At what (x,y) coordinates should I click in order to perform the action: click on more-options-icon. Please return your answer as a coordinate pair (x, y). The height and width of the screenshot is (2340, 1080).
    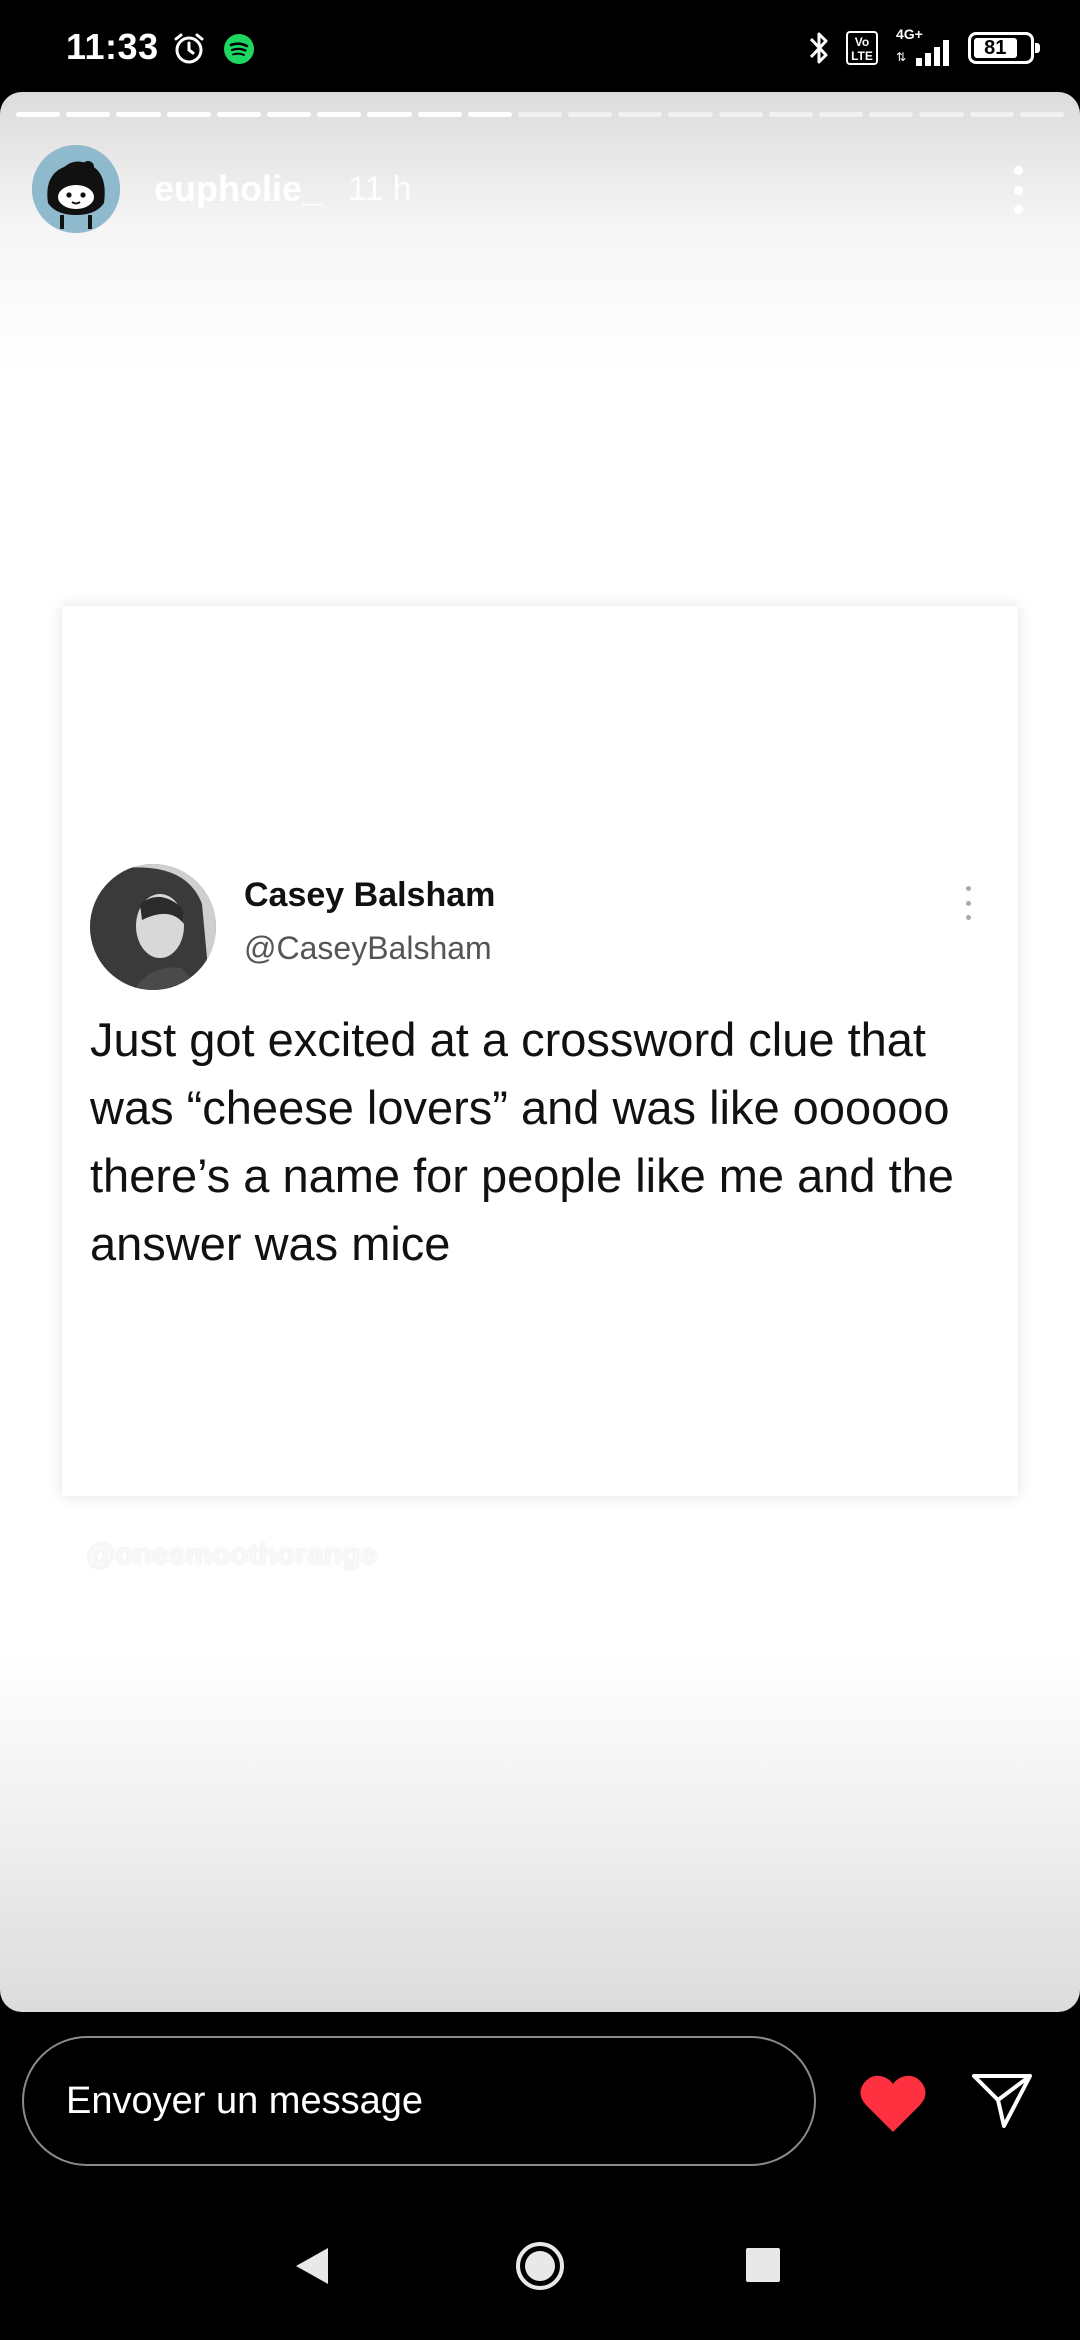
    Looking at the image, I should click on (1018, 190).